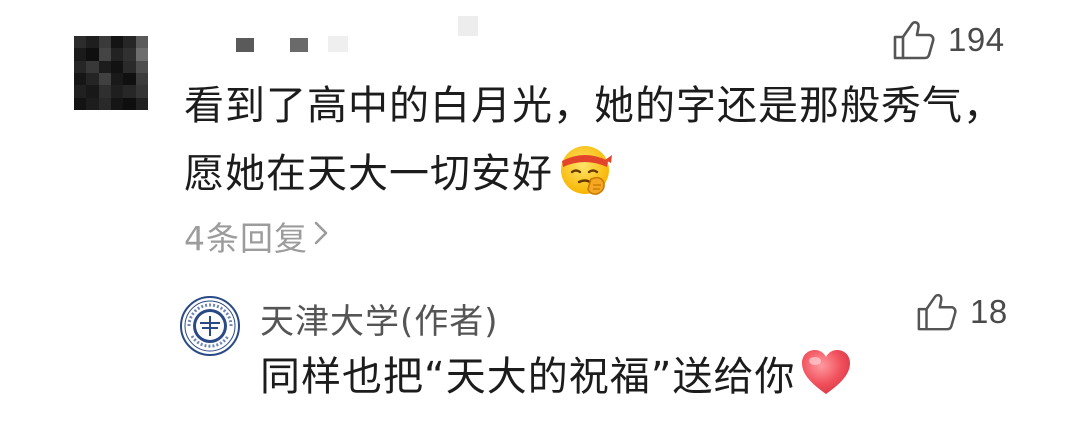  I want to click on reply-like-count: 18, so click(989, 311).